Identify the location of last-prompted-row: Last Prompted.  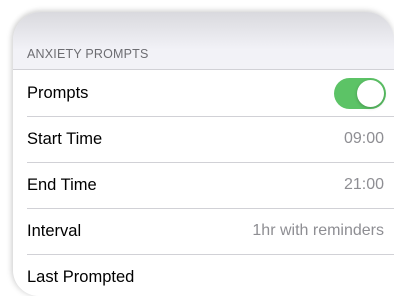
(203, 275).